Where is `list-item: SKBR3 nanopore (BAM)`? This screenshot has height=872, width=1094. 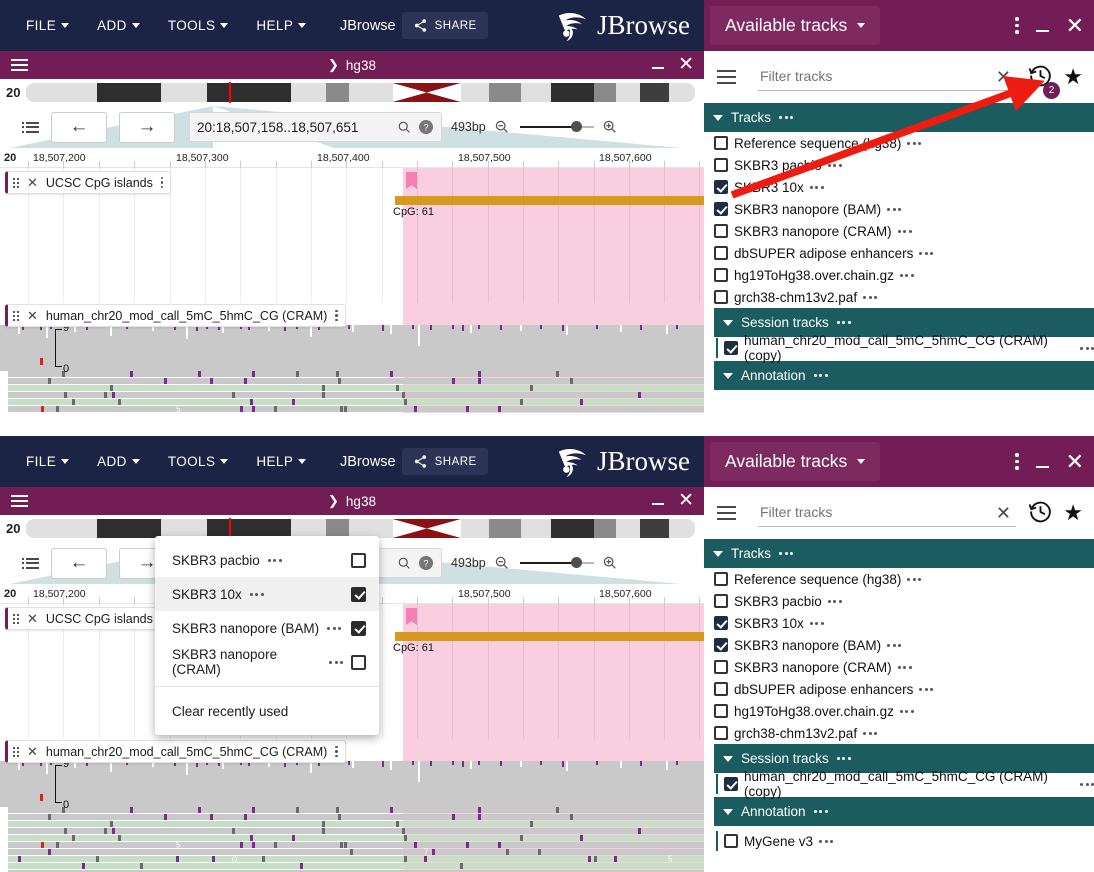 list-item: SKBR3 nanopore (BAM) is located at coordinates (899, 209).